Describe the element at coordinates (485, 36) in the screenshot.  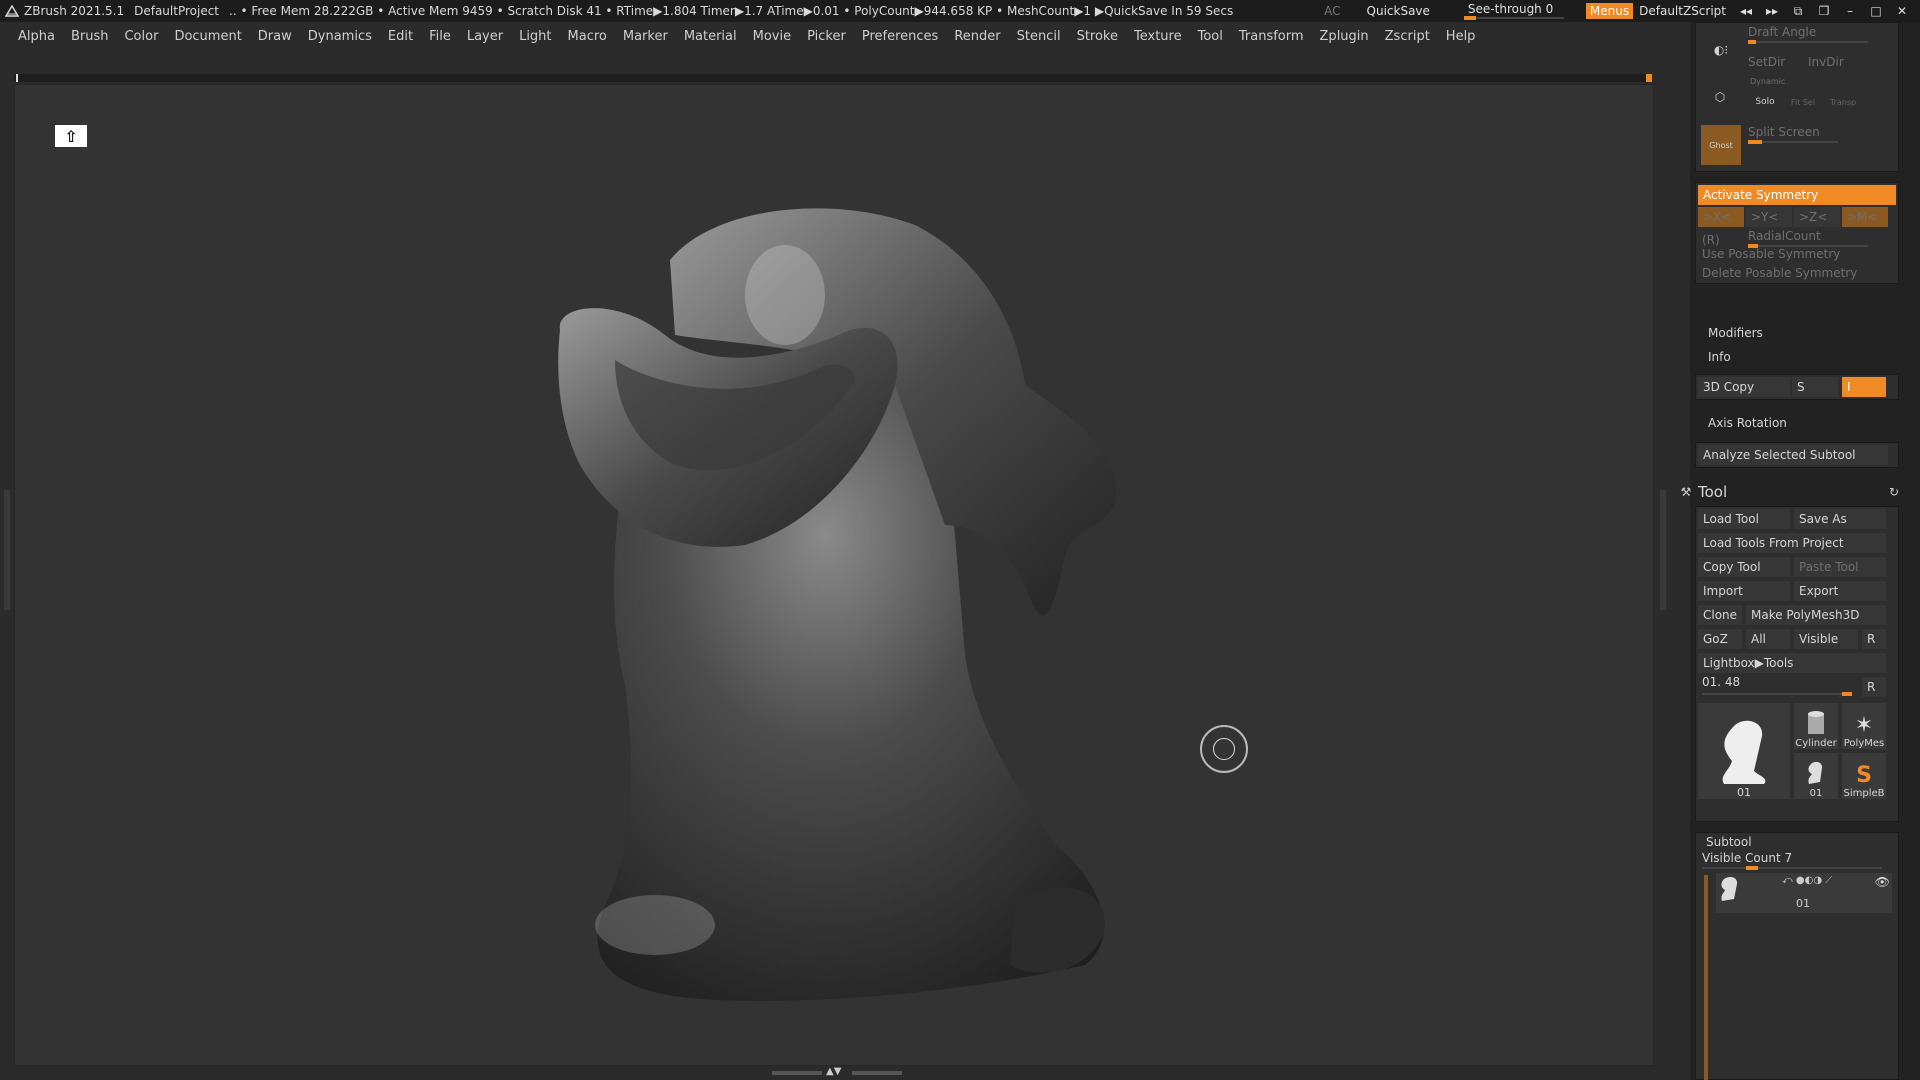
I see `menu-layer: Layer` at that location.